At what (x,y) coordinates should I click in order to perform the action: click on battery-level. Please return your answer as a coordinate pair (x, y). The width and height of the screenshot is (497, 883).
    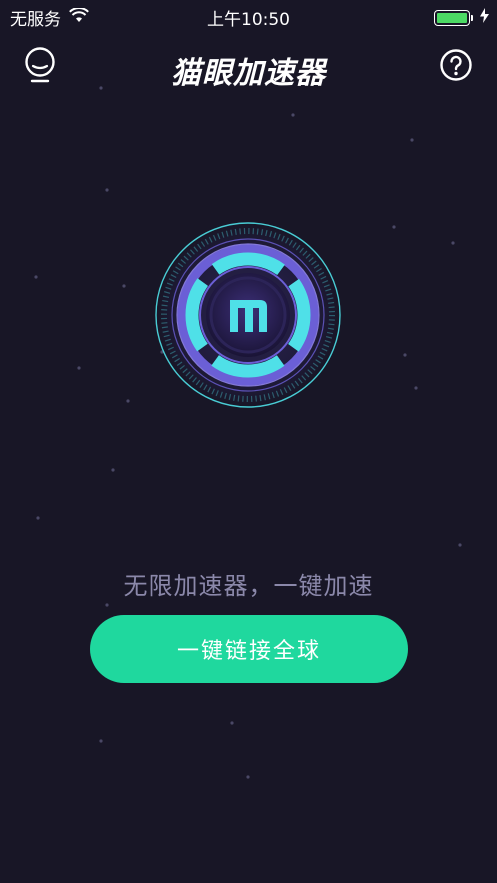
    Looking at the image, I should click on (452, 18).